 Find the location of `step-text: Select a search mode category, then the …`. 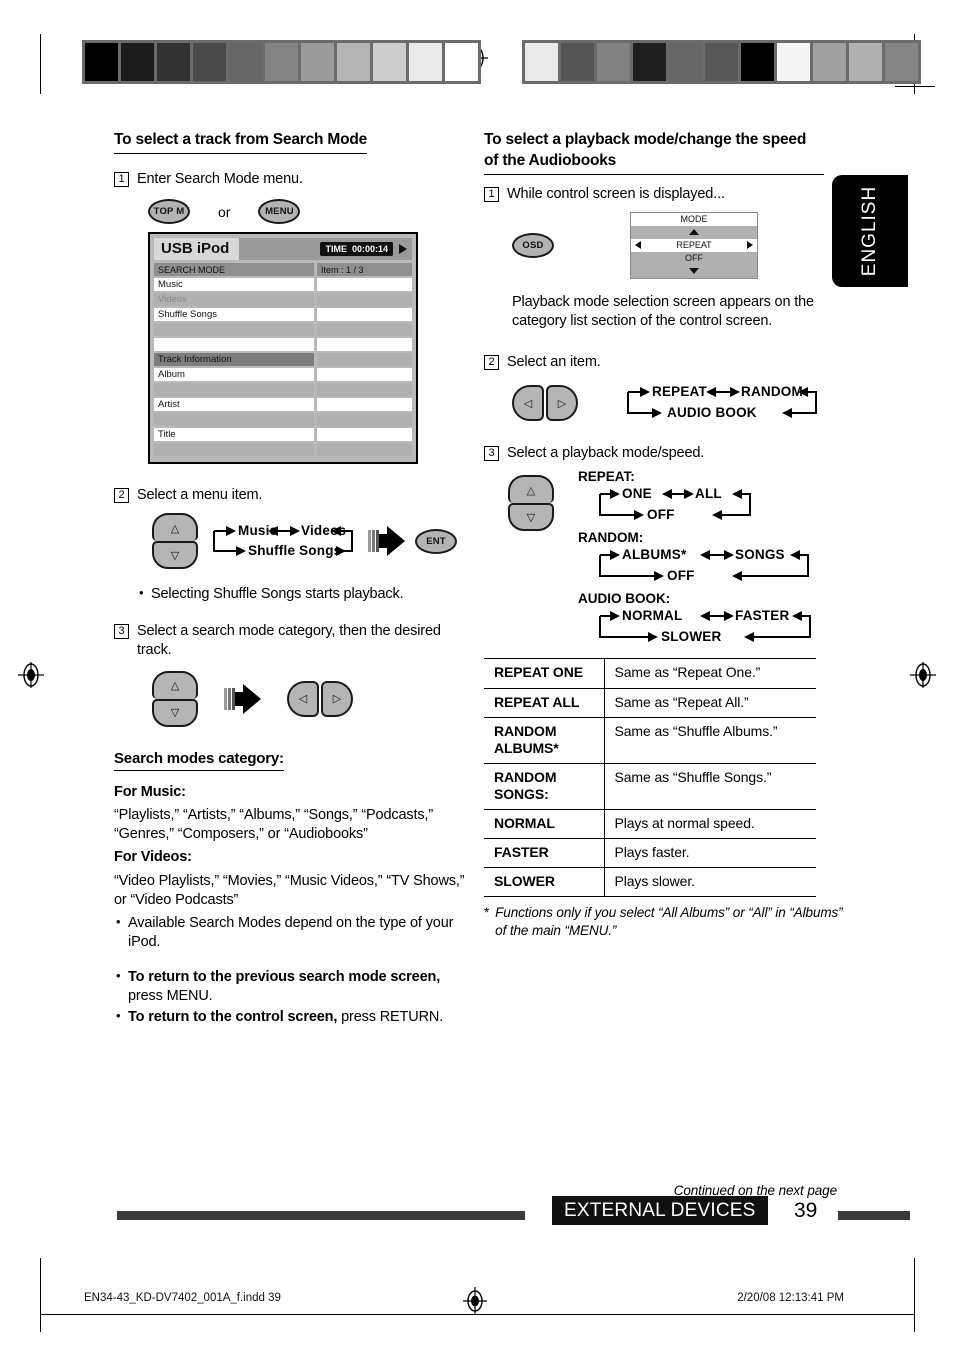

step-text: Select a search mode category, then the … is located at coordinates (289, 641).